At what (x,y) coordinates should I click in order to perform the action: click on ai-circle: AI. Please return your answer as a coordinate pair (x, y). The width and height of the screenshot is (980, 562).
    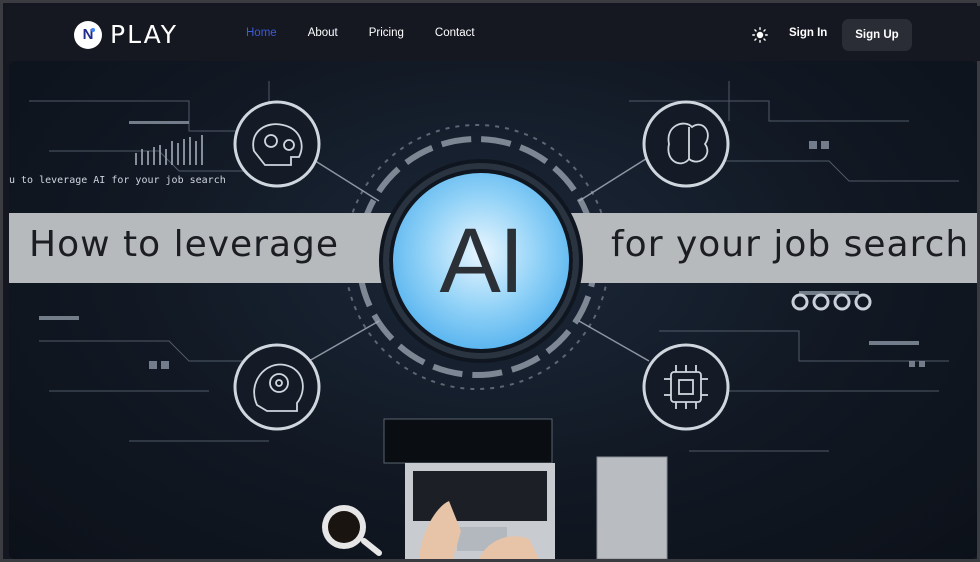
    Looking at the image, I should click on (481, 261).